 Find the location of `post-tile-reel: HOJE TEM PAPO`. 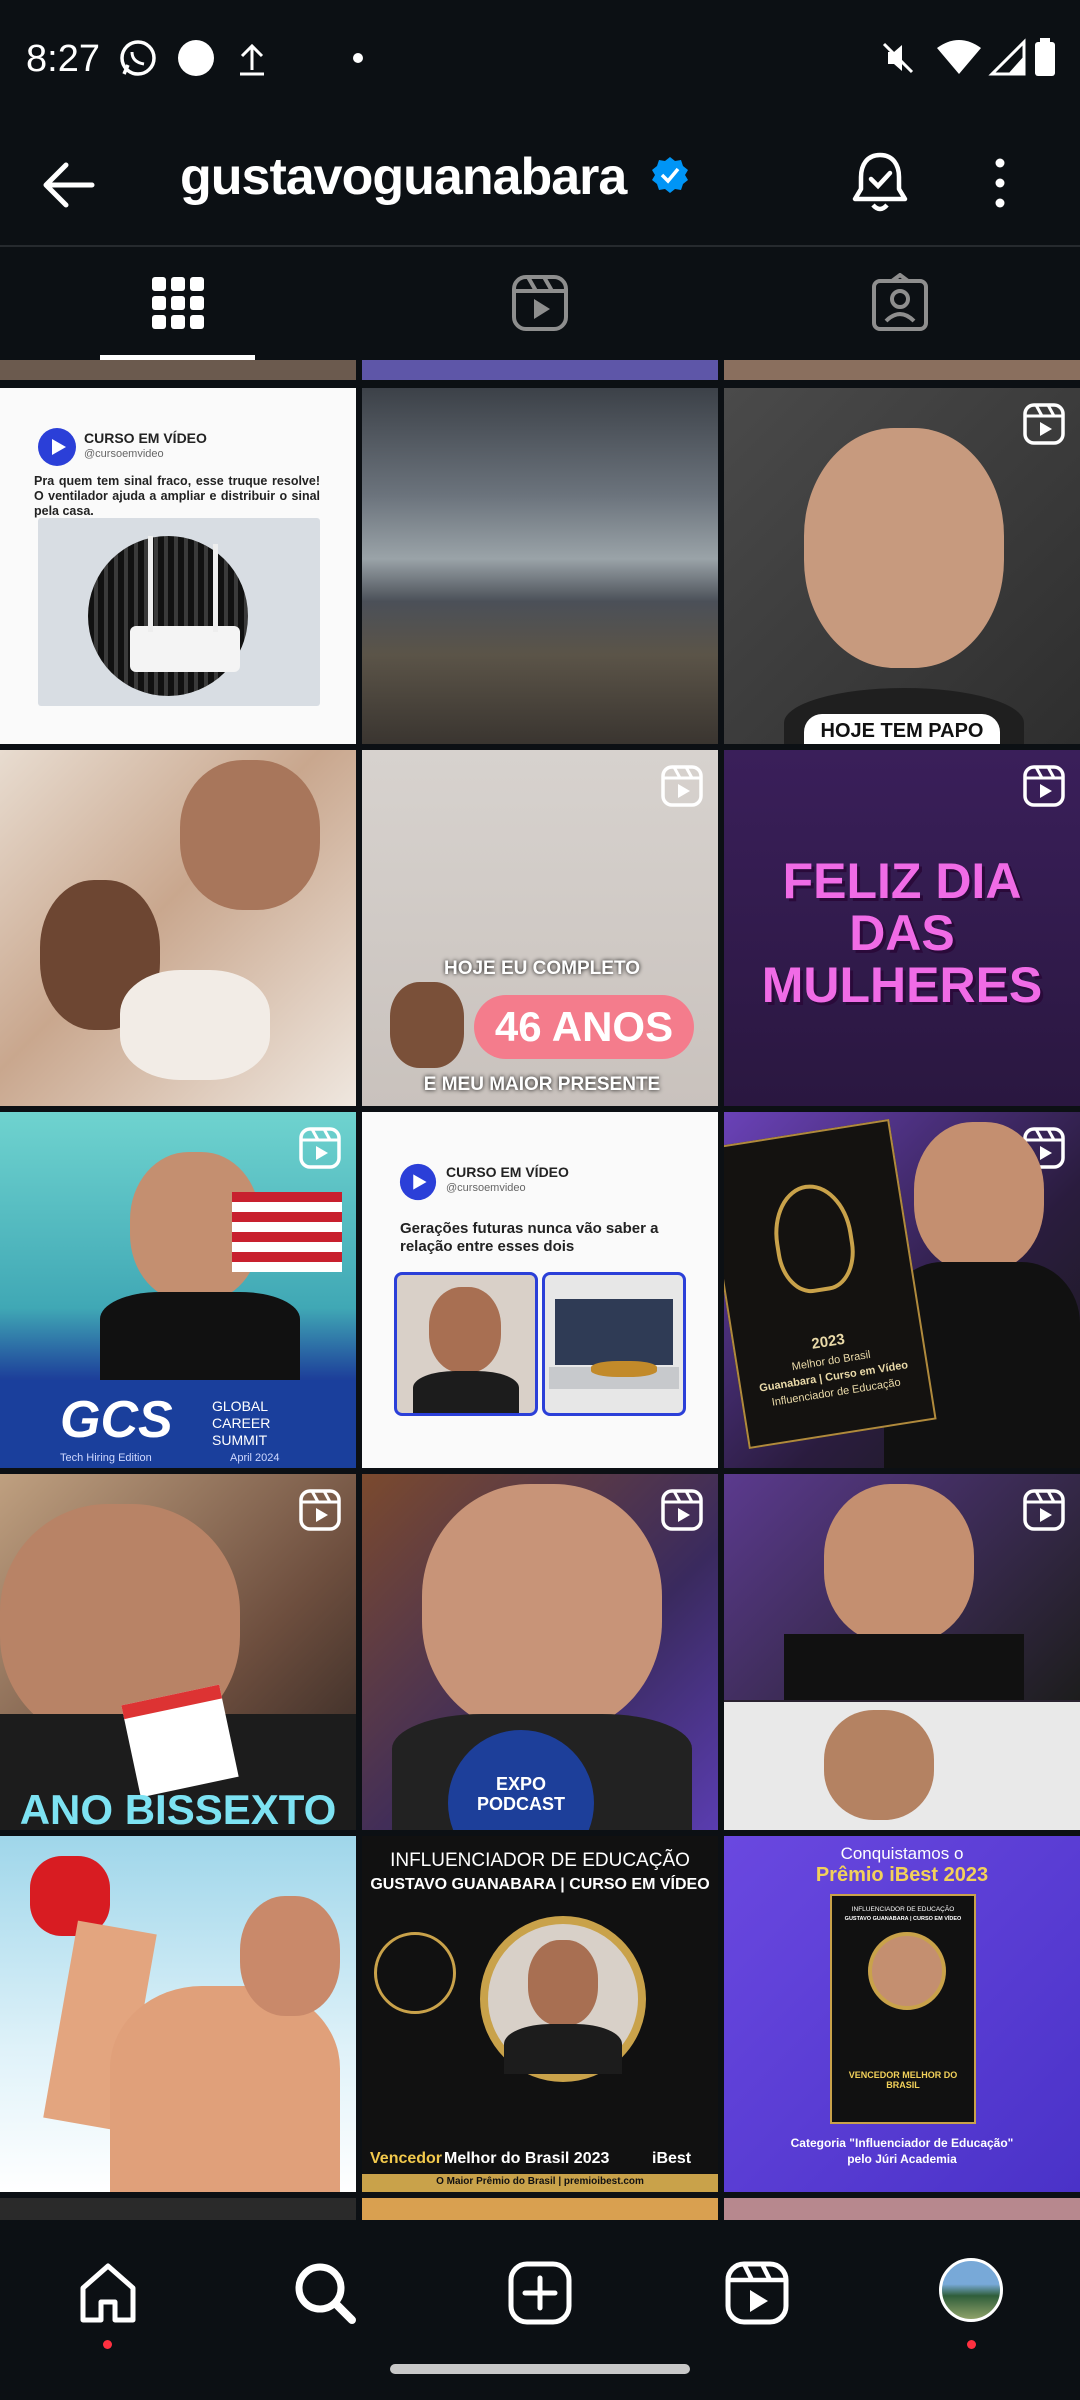

post-tile-reel: HOJE TEM PAPO is located at coordinates (902, 566).